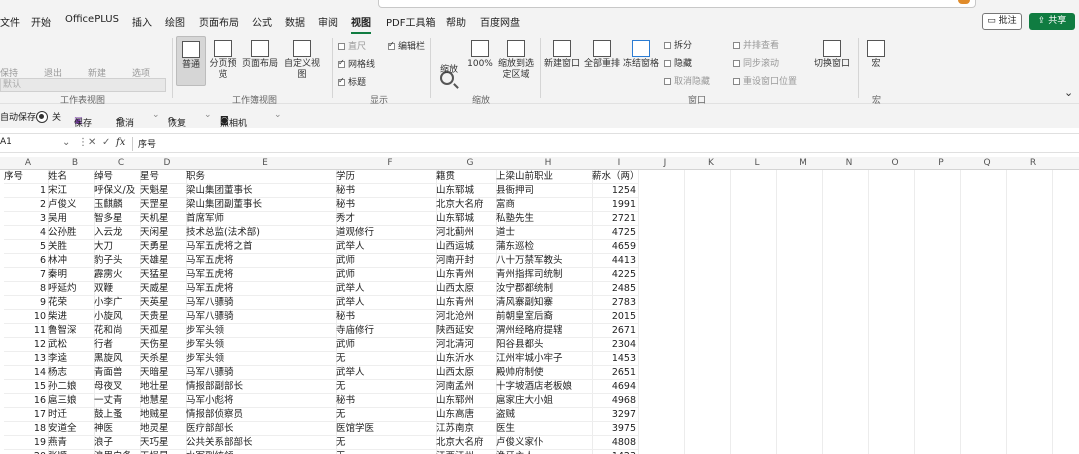 Image resolution: width=1079 pixels, height=454 pixels. Describe the element at coordinates (544, 345) in the screenshot. I see `table-cell: 阳谷县都头` at that location.